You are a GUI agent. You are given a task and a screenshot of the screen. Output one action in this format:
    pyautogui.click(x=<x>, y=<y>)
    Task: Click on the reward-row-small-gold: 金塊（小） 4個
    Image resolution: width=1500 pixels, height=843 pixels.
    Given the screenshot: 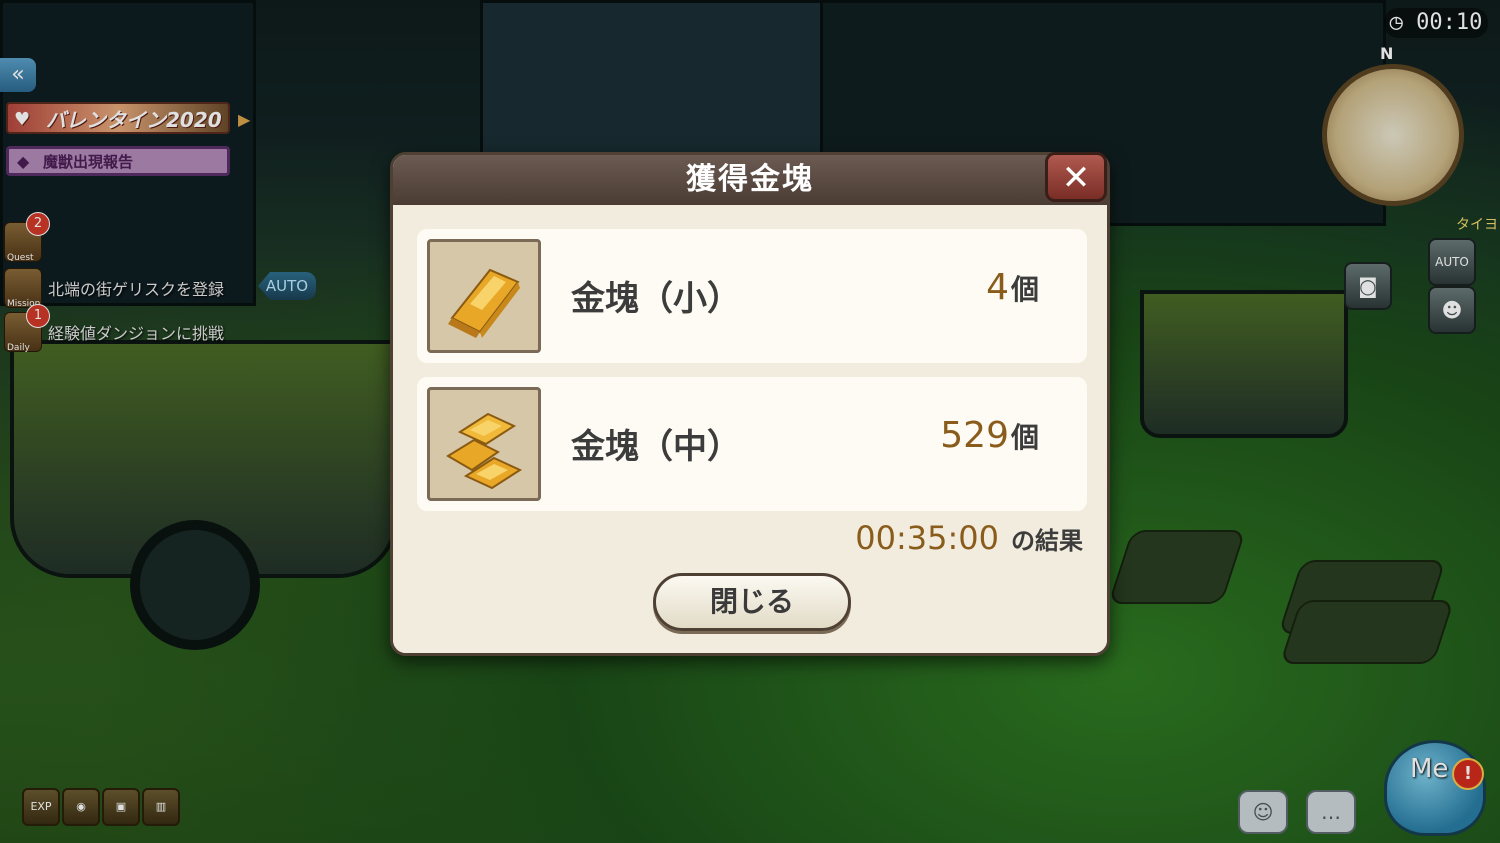 What is the action you would take?
    pyautogui.click(x=752, y=296)
    